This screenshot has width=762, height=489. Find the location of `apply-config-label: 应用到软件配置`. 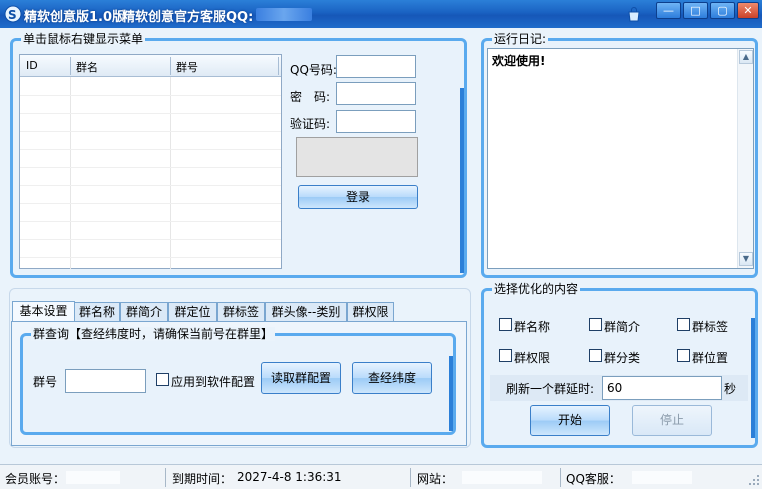

apply-config-label: 应用到软件配置 is located at coordinates (213, 382).